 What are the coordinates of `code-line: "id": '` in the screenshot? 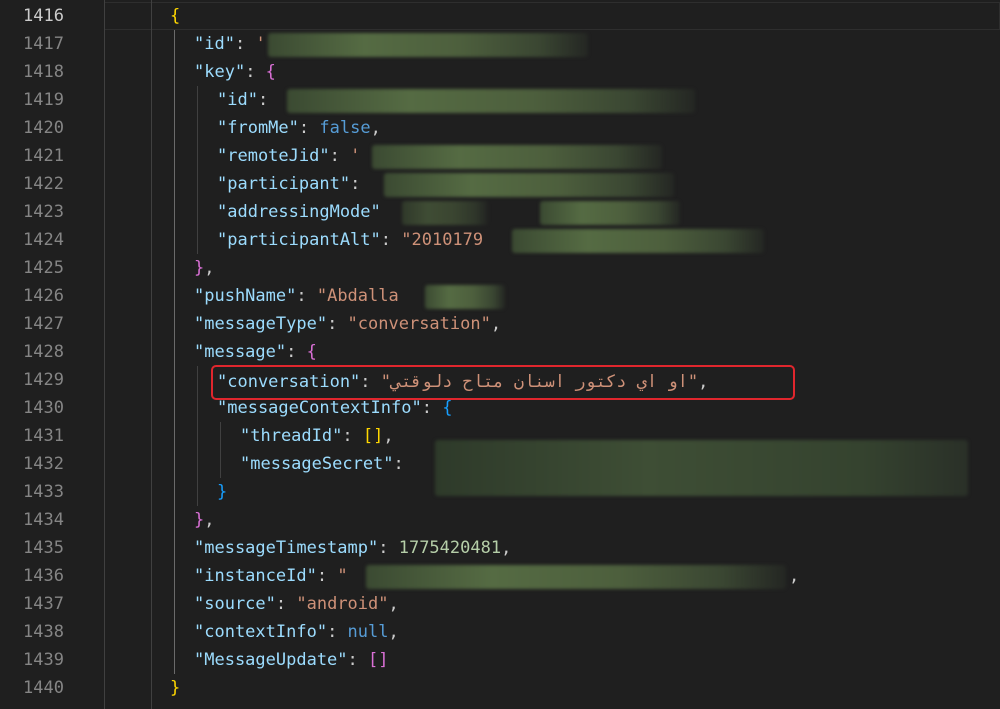 It's located at (230, 44).